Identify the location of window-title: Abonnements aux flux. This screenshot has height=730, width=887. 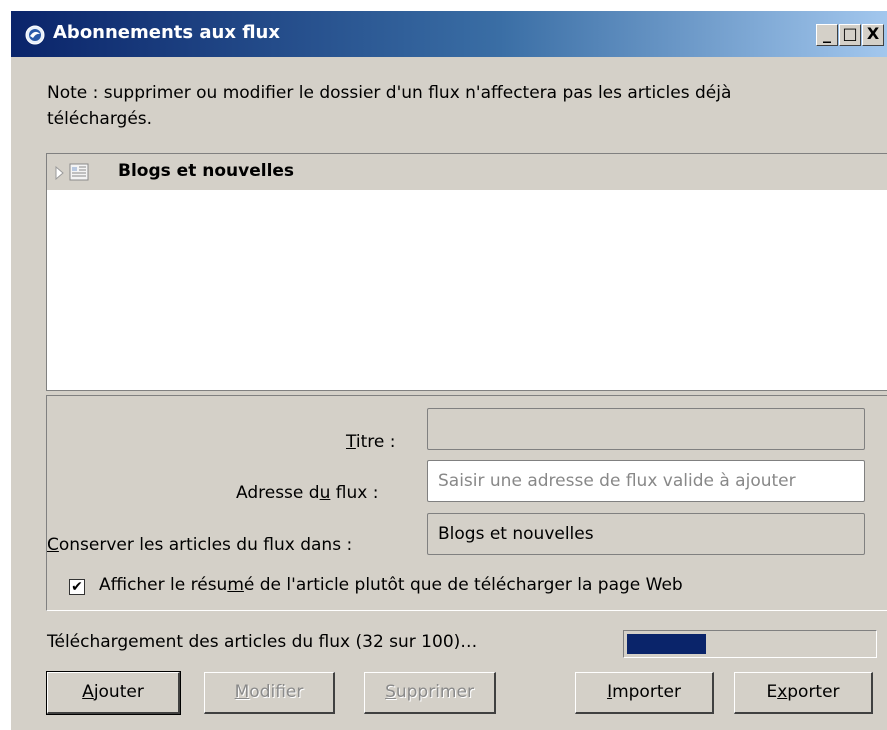
(166, 32).